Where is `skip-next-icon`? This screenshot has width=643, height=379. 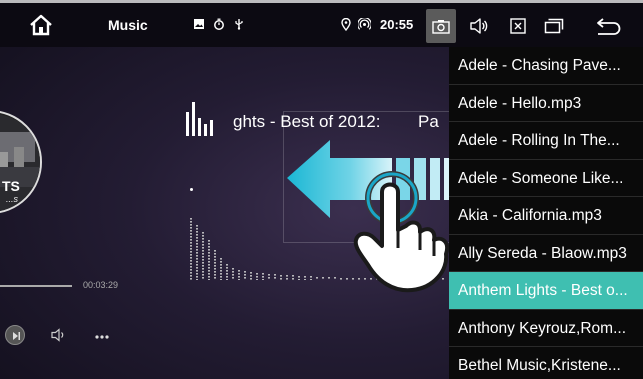 skip-next-icon is located at coordinates (16, 336).